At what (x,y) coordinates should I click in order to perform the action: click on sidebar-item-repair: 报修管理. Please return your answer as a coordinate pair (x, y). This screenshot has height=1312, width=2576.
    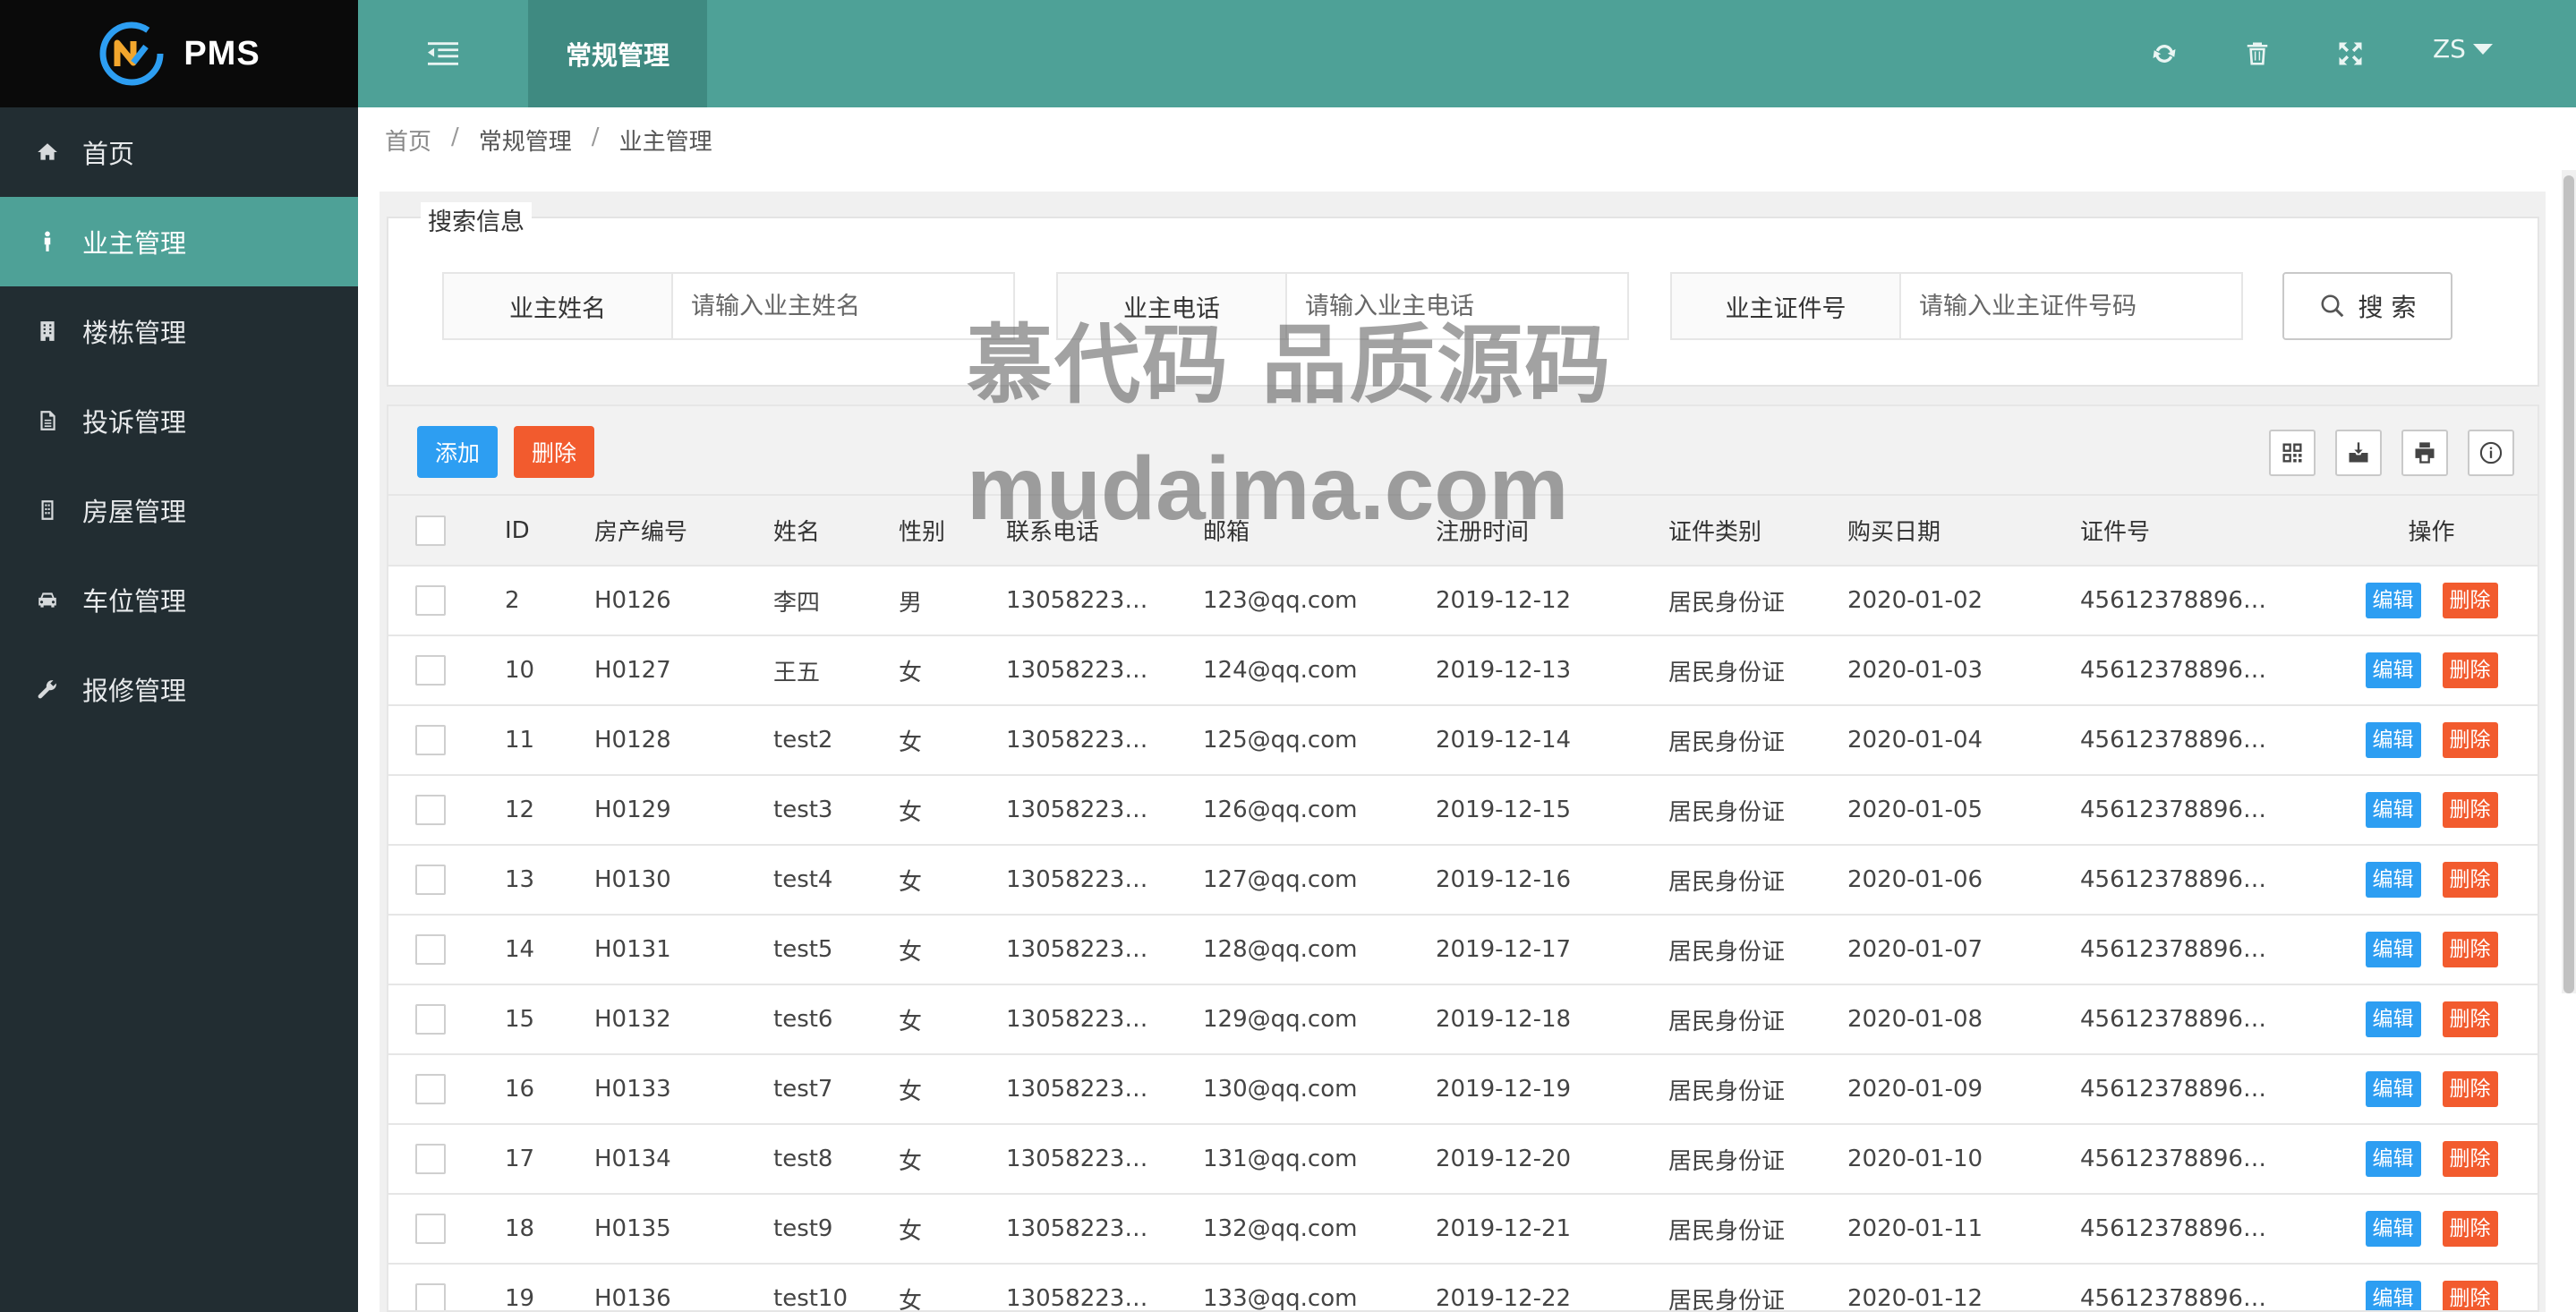
    Looking at the image, I should click on (179, 689).